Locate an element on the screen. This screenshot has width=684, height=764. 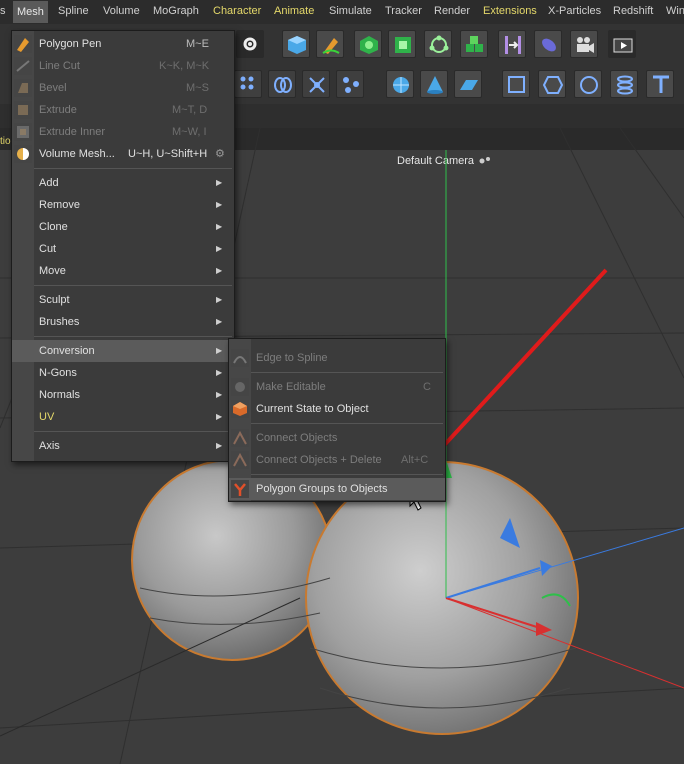
menu-item-axis: Axis ▶ is located at coordinates (123, 446).